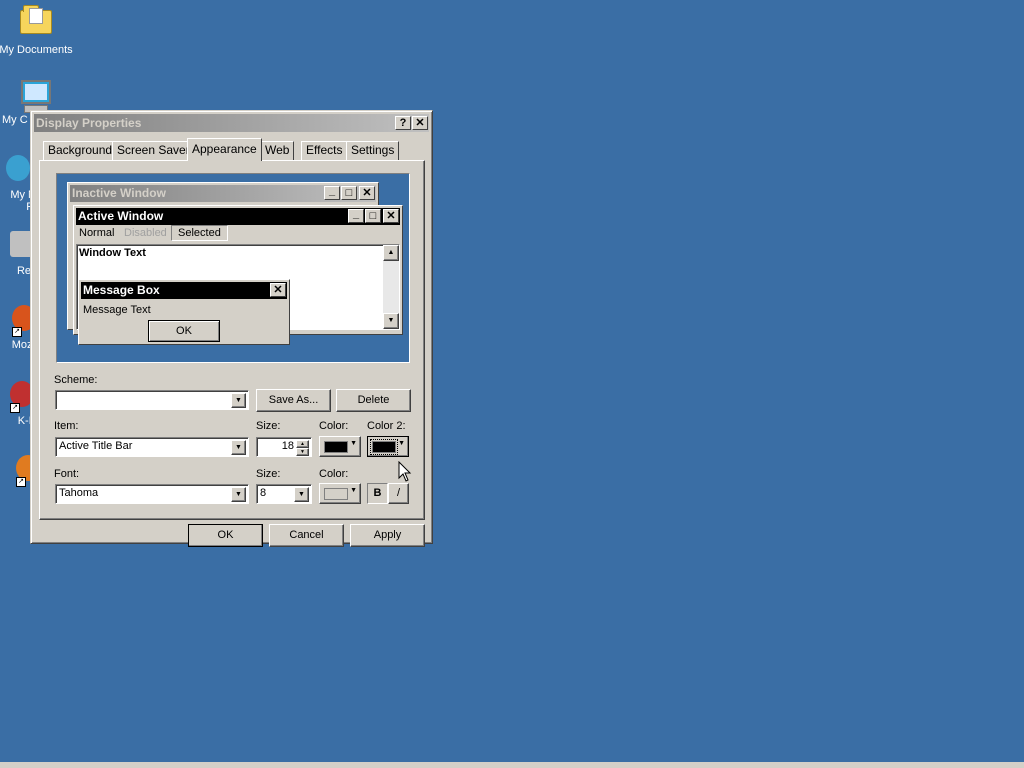 The width and height of the screenshot is (1024, 768). What do you see at coordinates (121, 216) in the screenshot?
I see `preview-active-title: Active Window` at bounding box center [121, 216].